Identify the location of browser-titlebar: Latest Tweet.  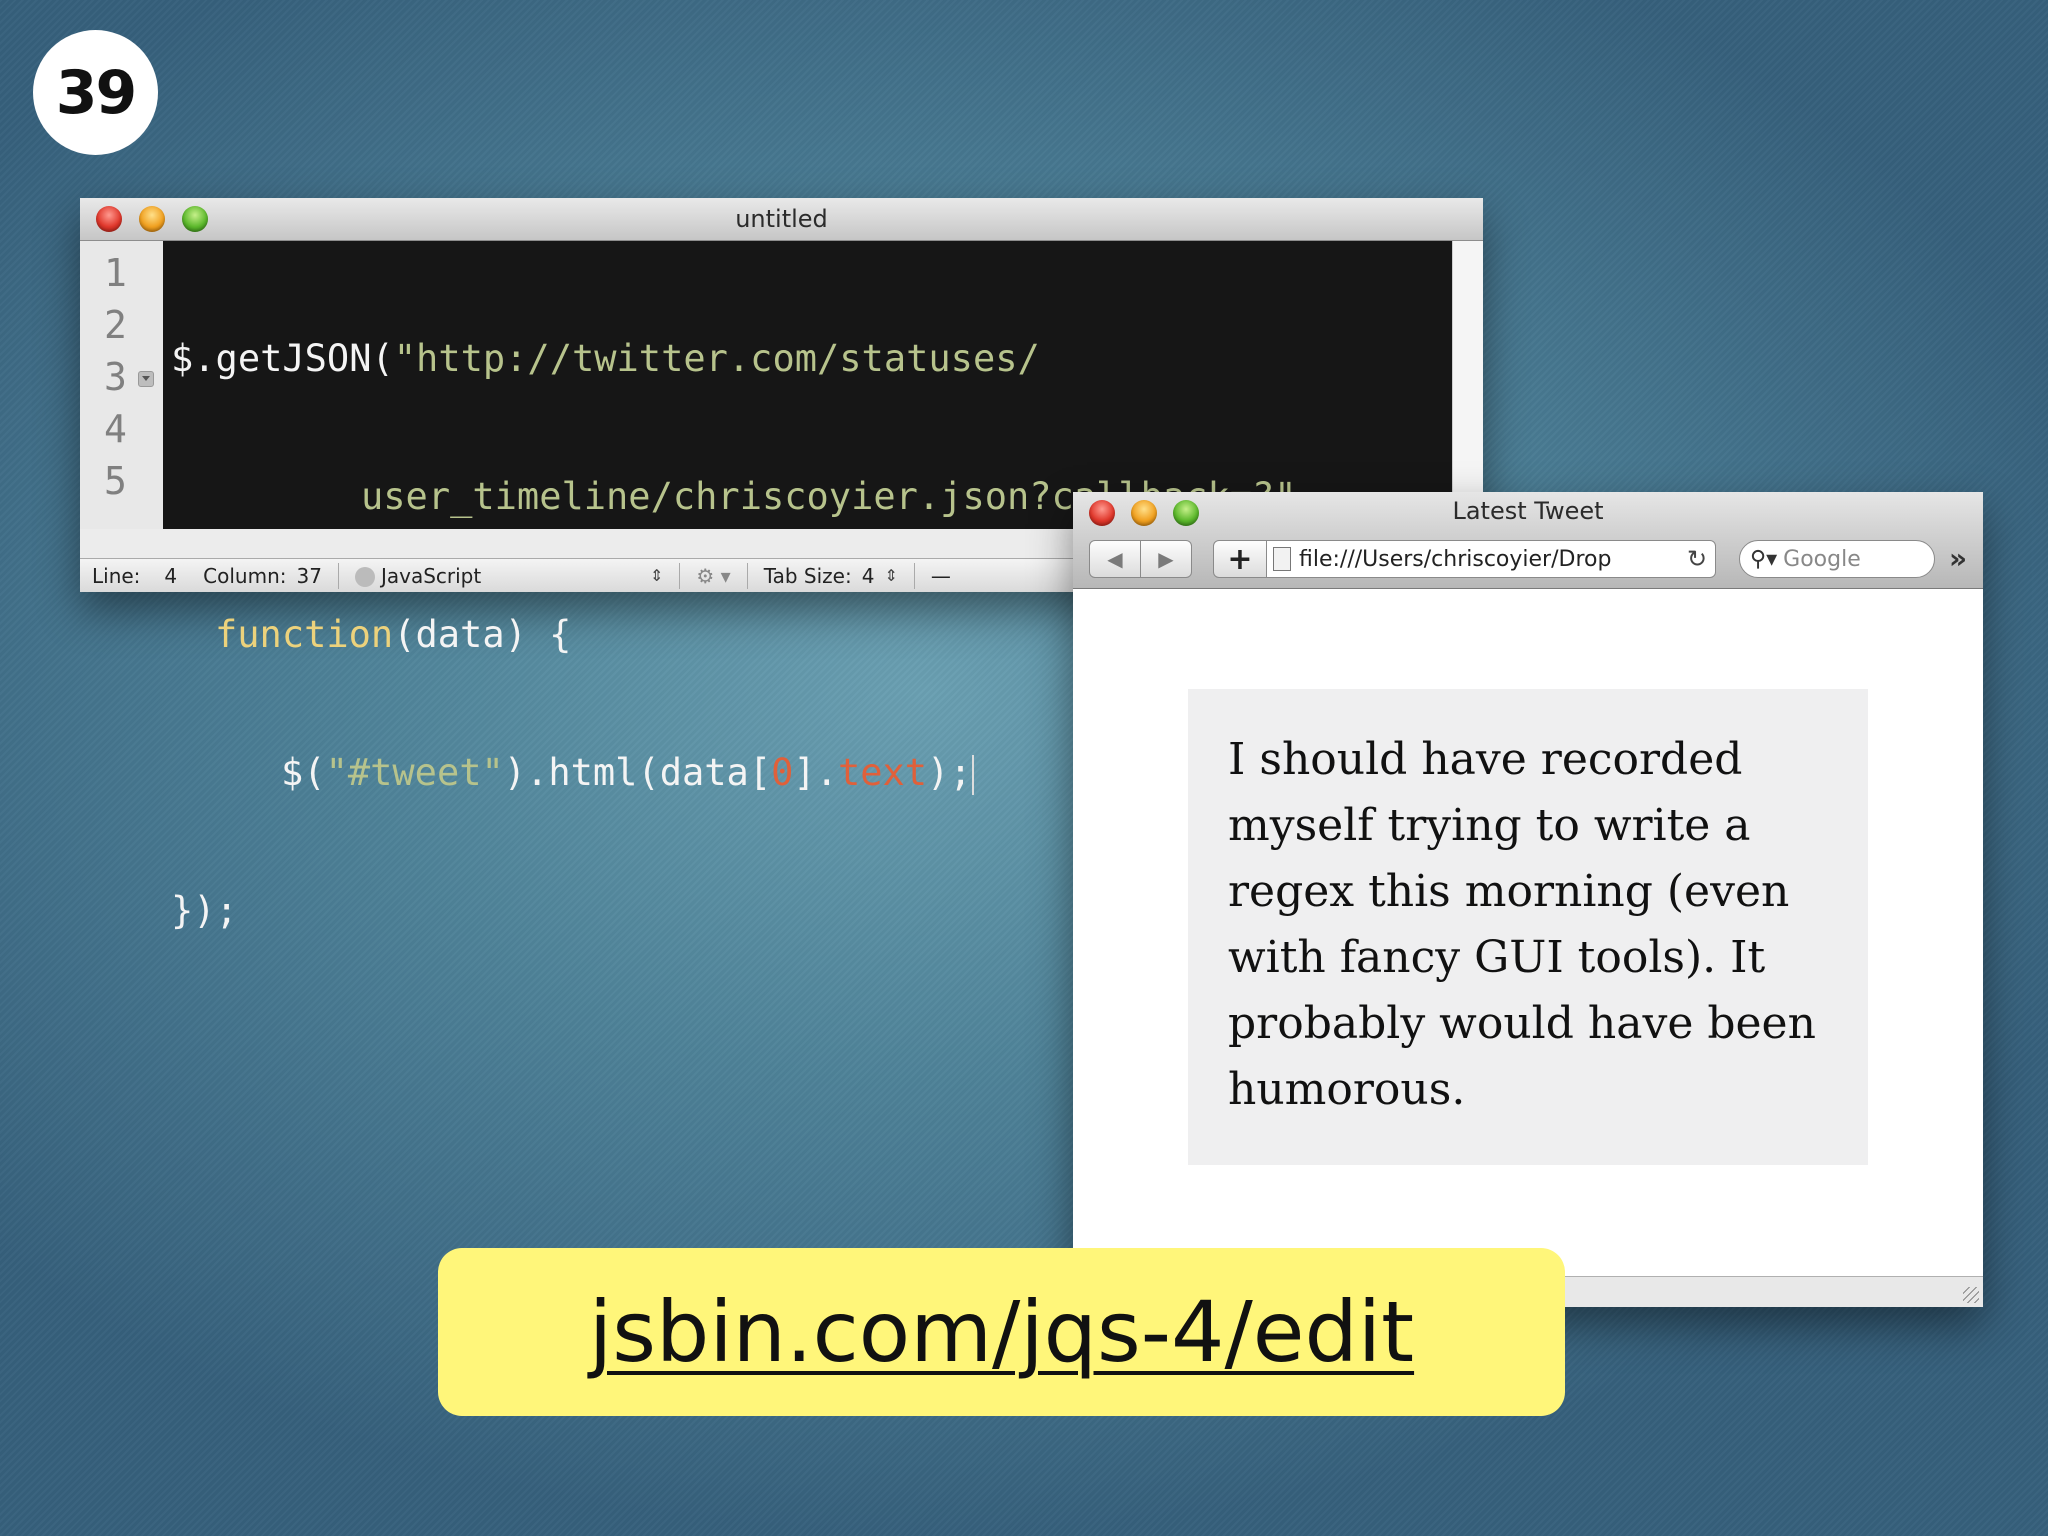
(1528, 511).